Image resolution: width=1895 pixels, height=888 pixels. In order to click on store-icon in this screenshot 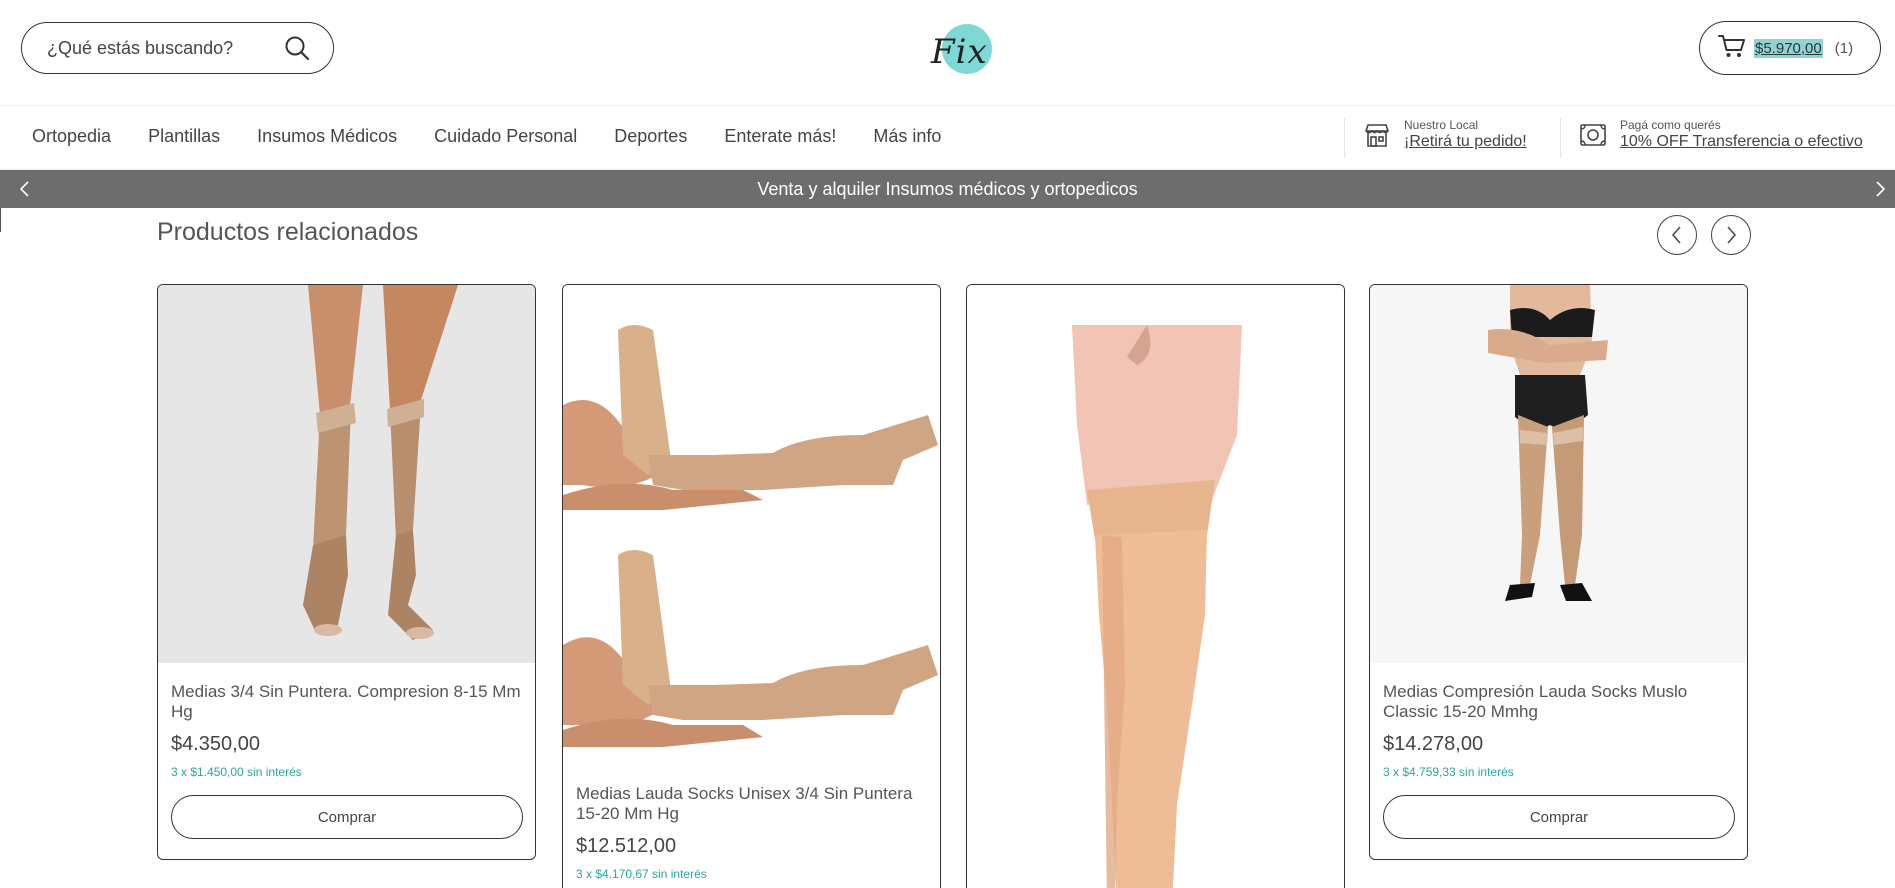, I will do `click(1377, 135)`.